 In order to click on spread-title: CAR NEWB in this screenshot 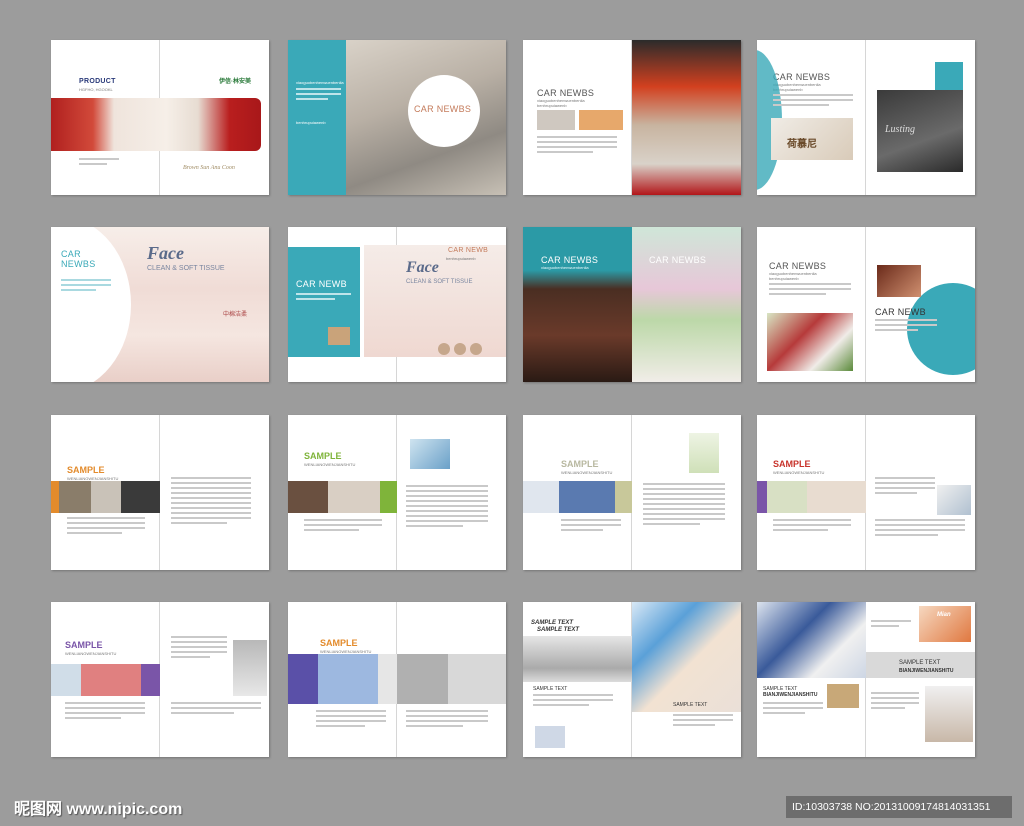, I will do `click(321, 284)`.